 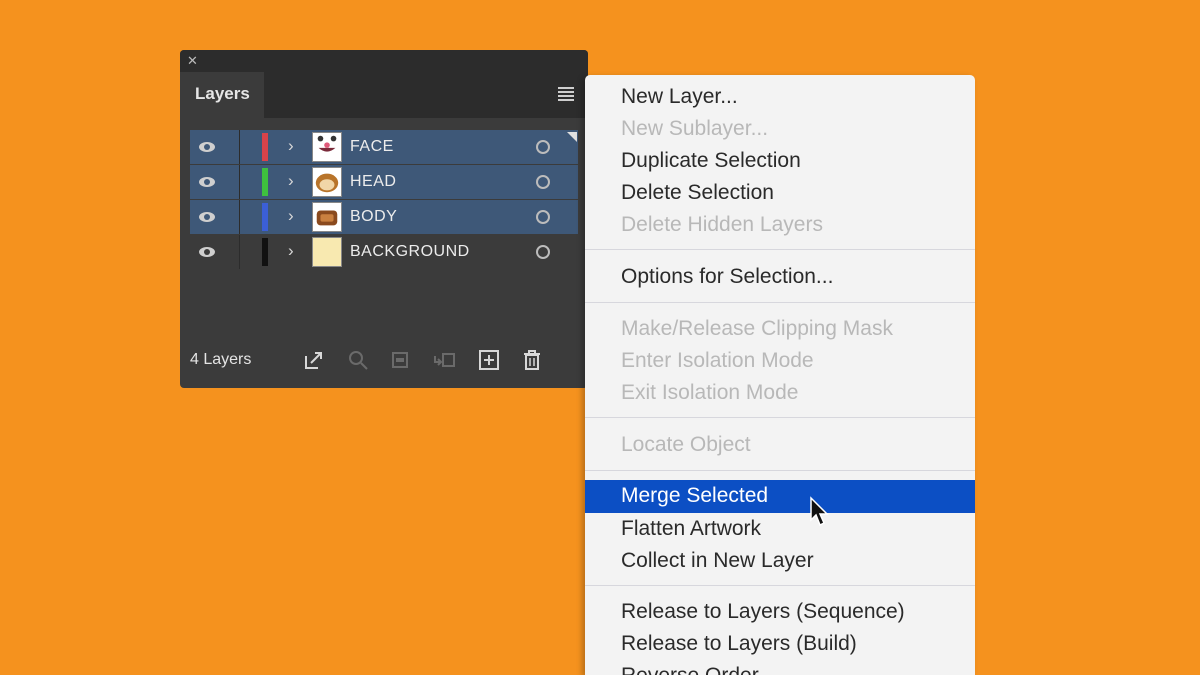 What do you see at coordinates (686, 445) in the screenshot?
I see `menu-item-locate-object: Locate Object` at bounding box center [686, 445].